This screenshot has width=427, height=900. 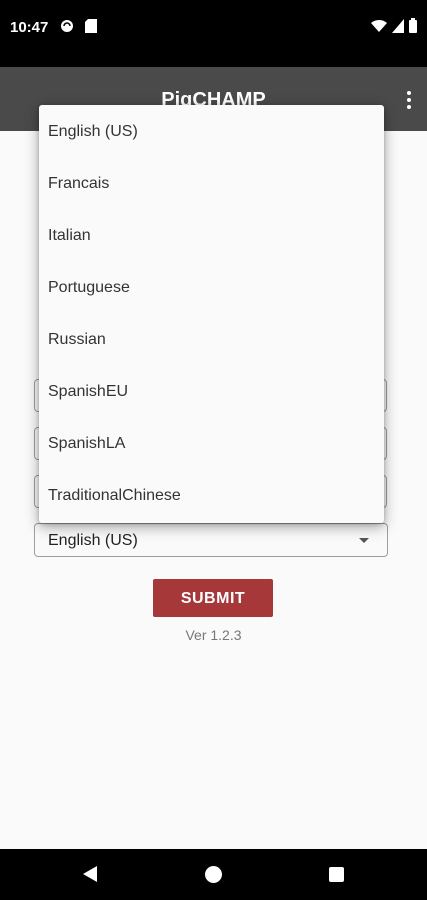 I want to click on dropdown-item-russian: Russian, so click(x=211, y=340).